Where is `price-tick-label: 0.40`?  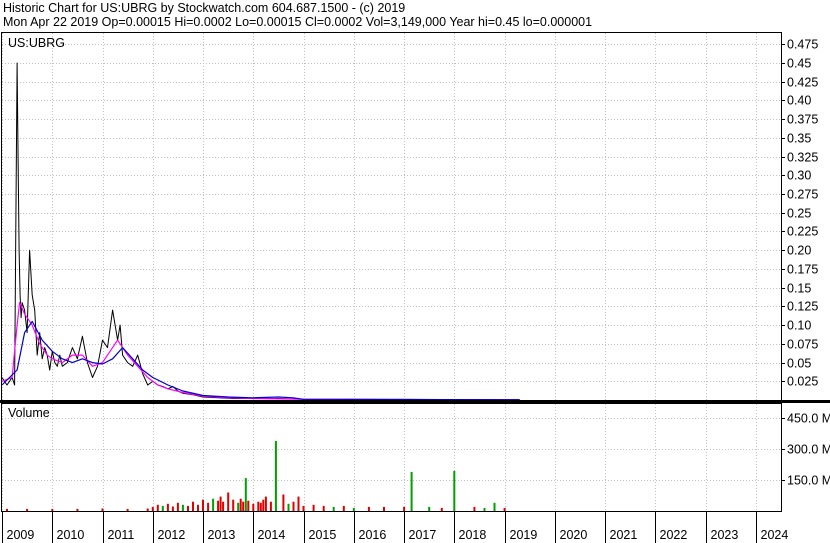
price-tick-label: 0.40 is located at coordinates (799, 101).